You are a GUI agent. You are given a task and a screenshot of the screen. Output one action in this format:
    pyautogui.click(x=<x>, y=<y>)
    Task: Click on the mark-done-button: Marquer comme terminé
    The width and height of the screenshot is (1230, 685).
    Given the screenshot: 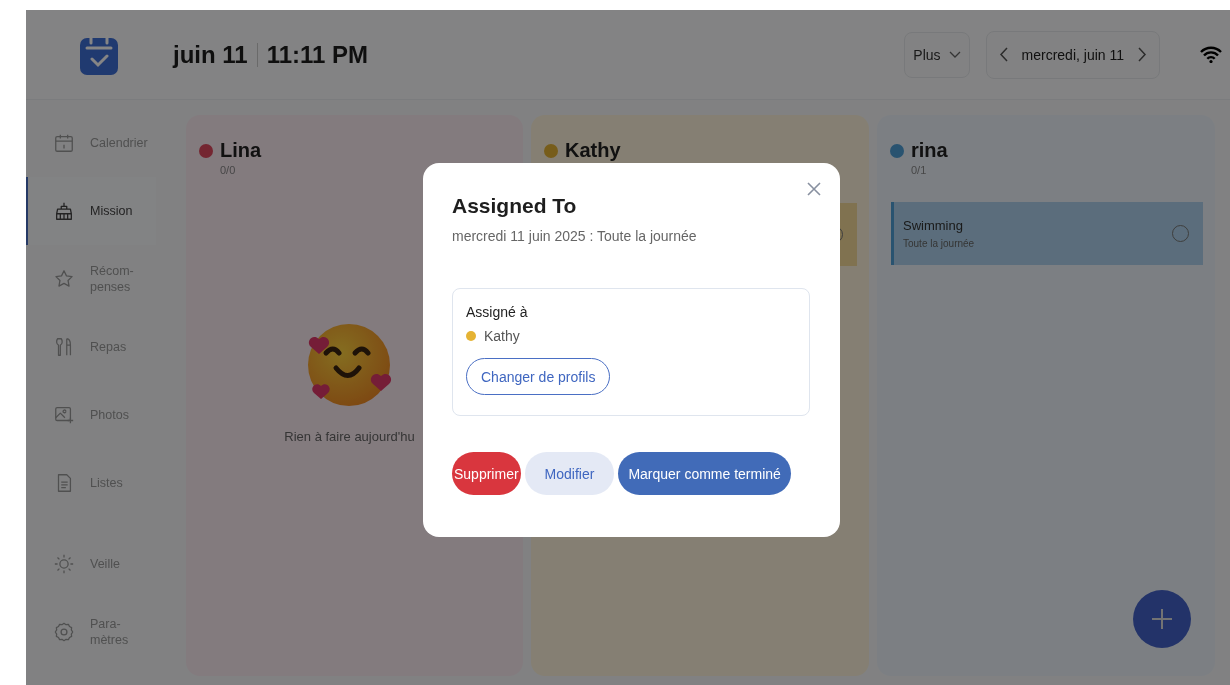 What is the action you would take?
    pyautogui.click(x=704, y=473)
    